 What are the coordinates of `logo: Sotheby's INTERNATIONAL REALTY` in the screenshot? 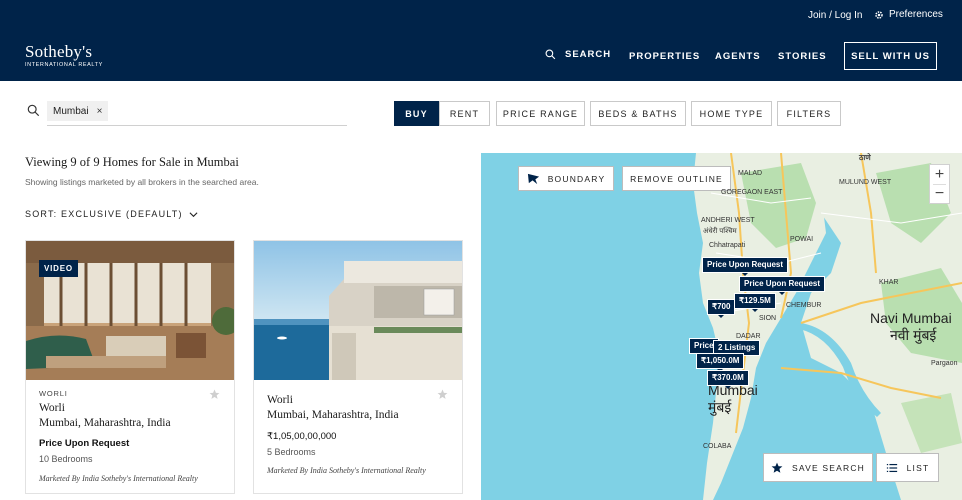 It's located at (64, 56).